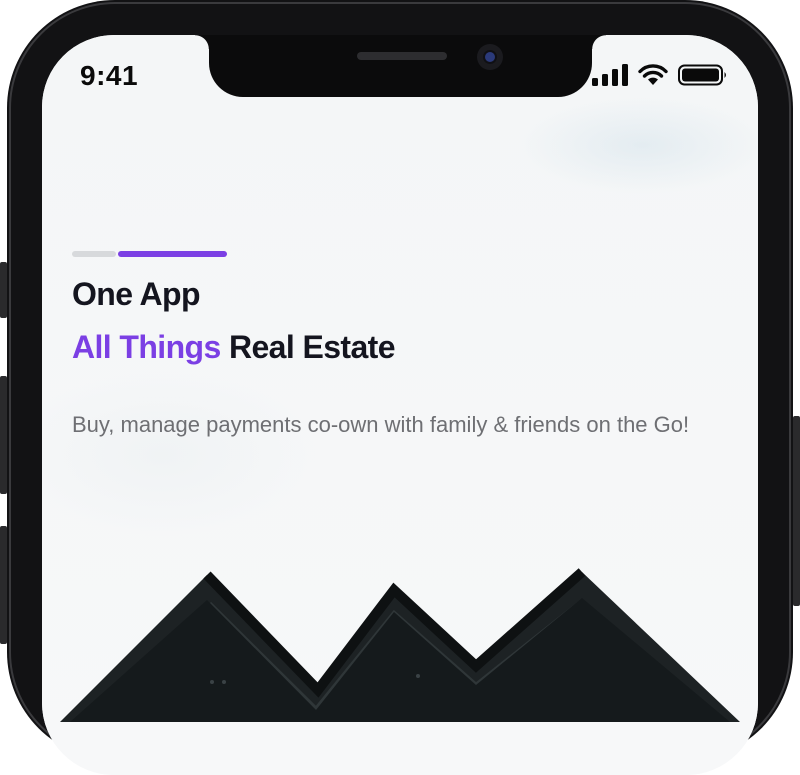 This screenshot has height=775, width=800. I want to click on onboarding-progress, so click(149, 254).